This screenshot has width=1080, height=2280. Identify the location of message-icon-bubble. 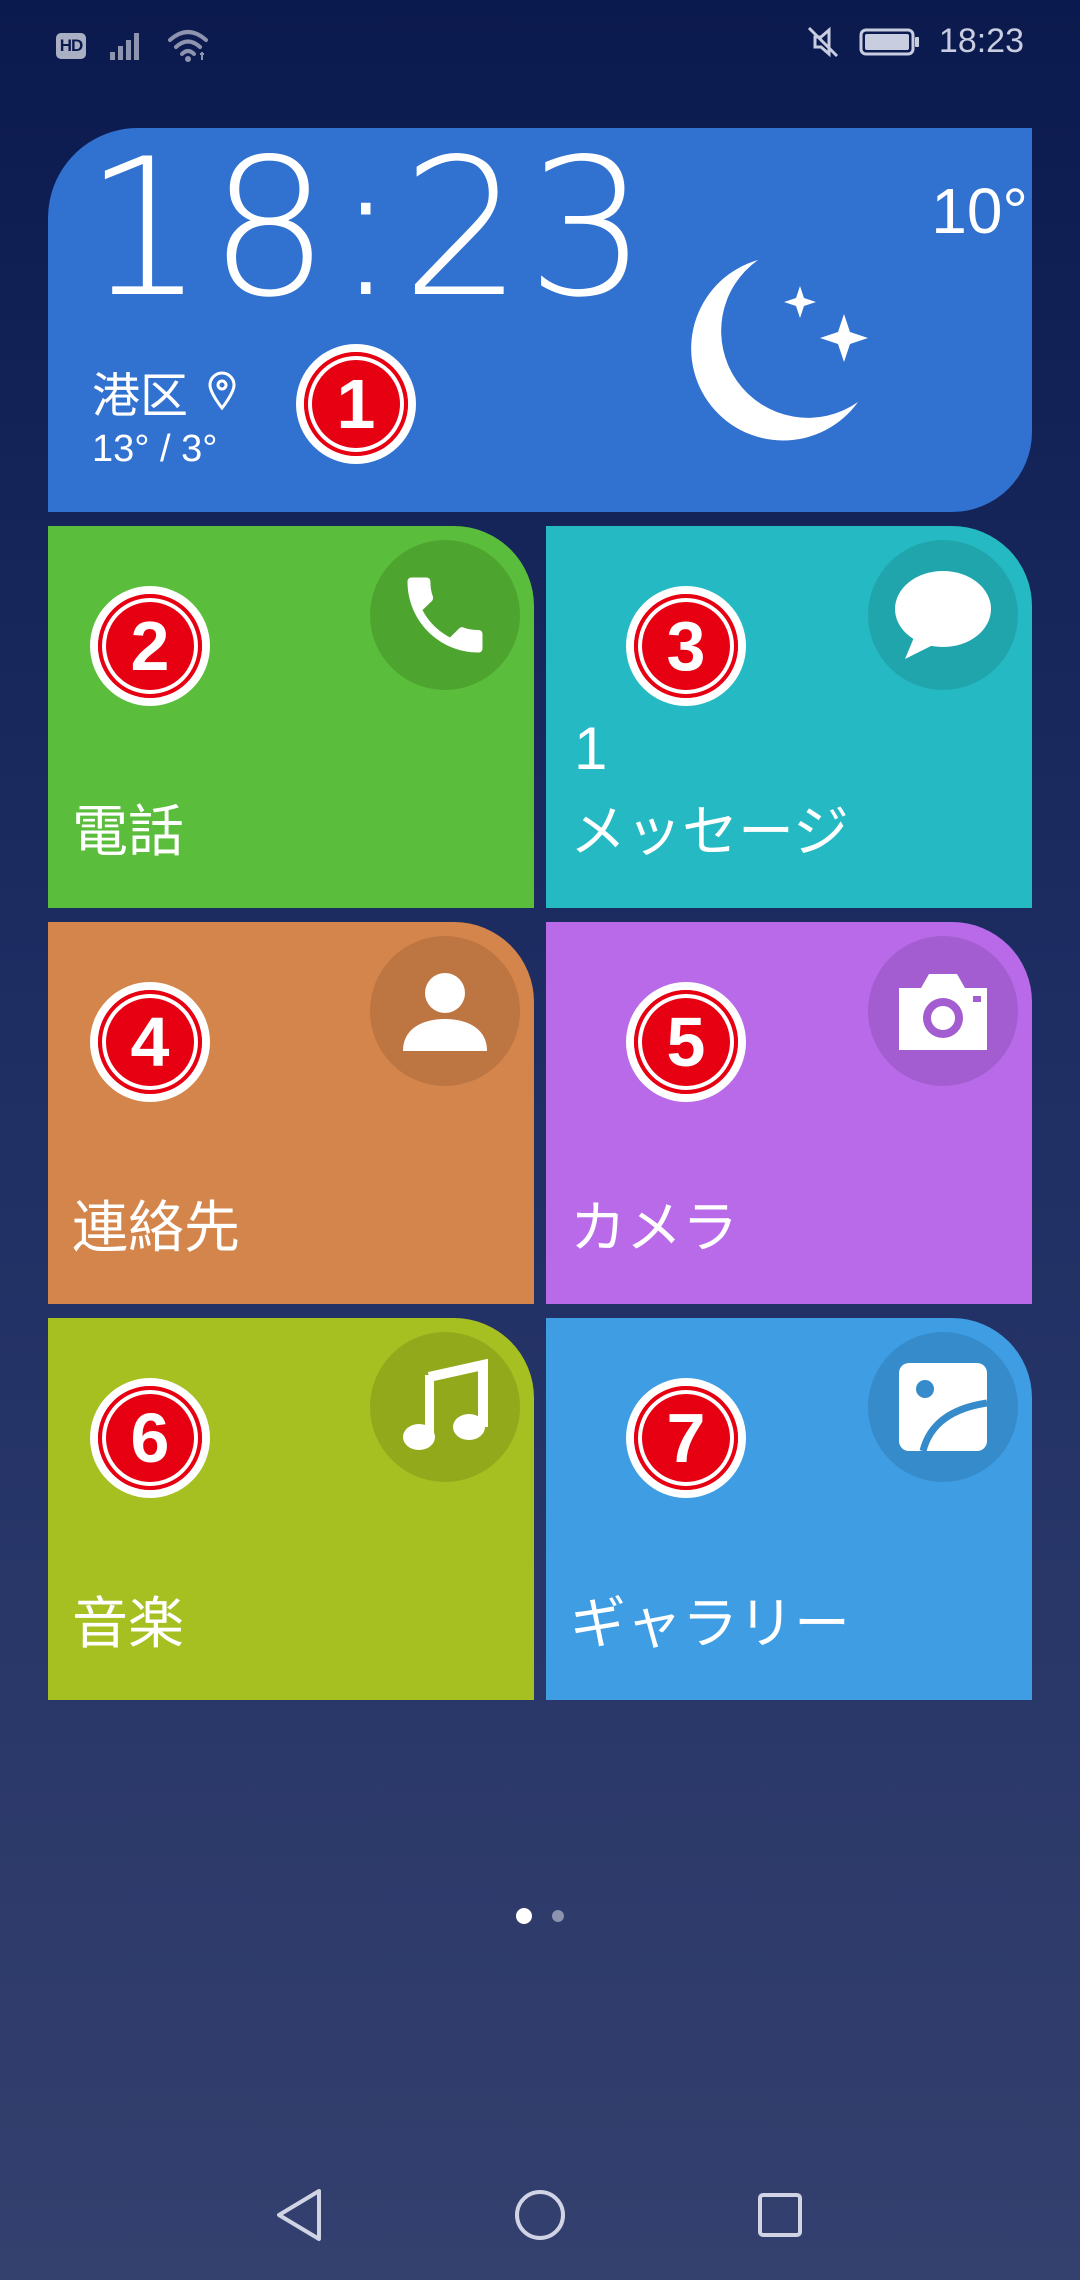
(943, 615).